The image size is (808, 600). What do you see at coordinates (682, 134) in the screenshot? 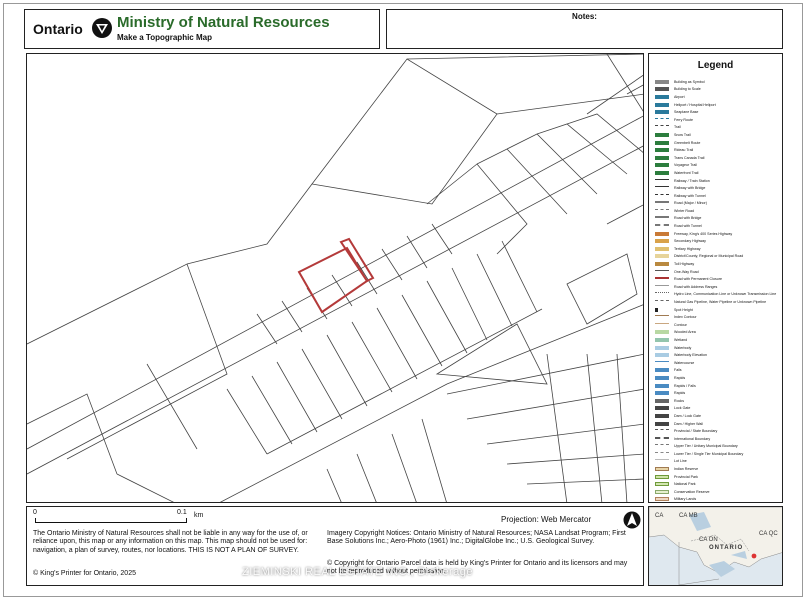
I see `legend-item-label: Snow Trail` at bounding box center [682, 134].